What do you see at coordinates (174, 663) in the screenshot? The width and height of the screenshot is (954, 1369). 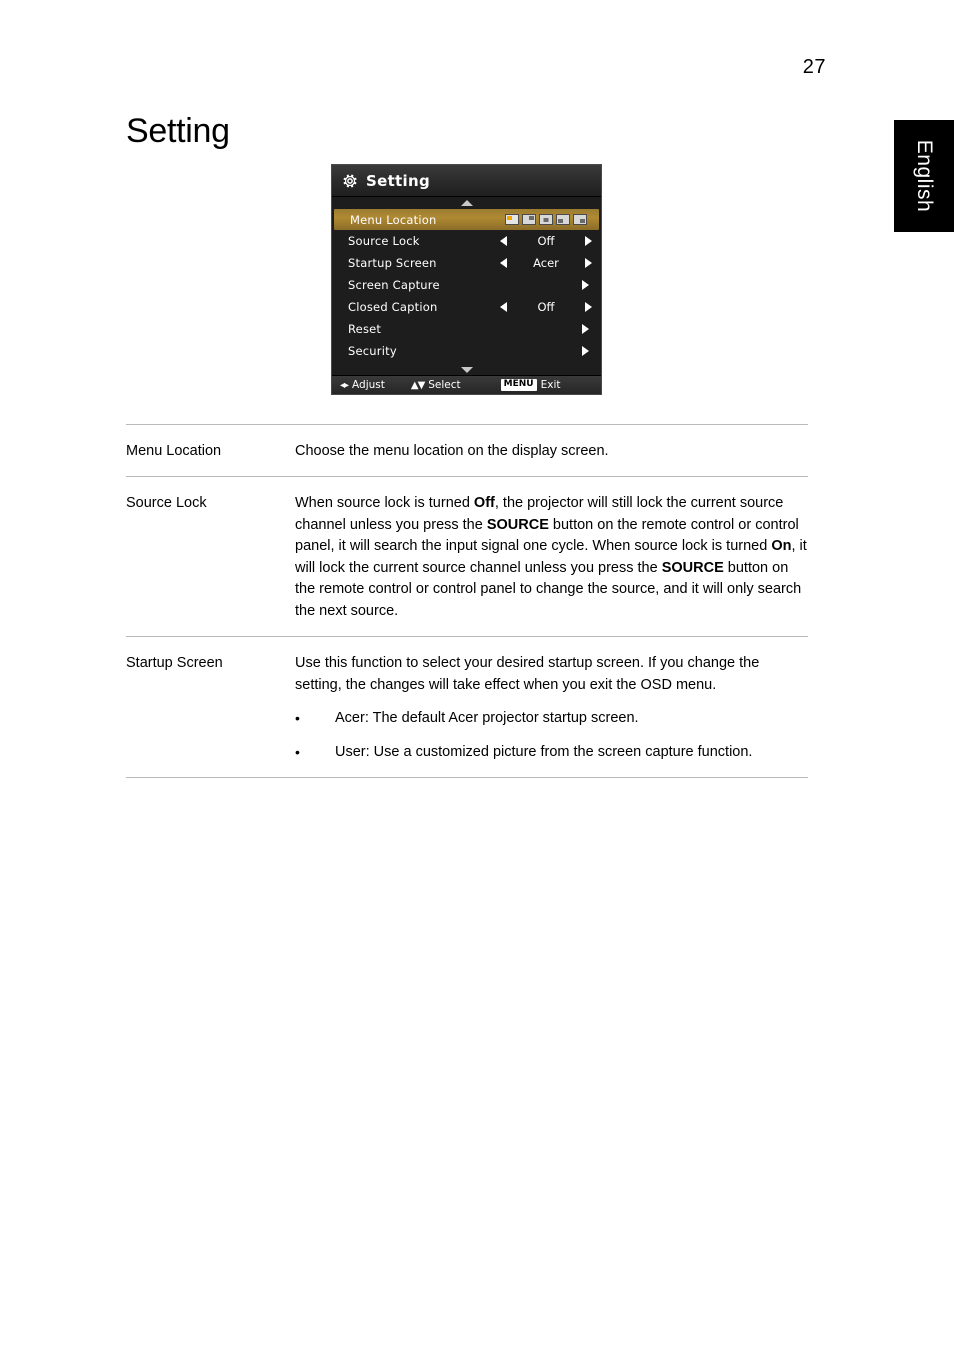 I see `row-term: Startup Screen` at bounding box center [174, 663].